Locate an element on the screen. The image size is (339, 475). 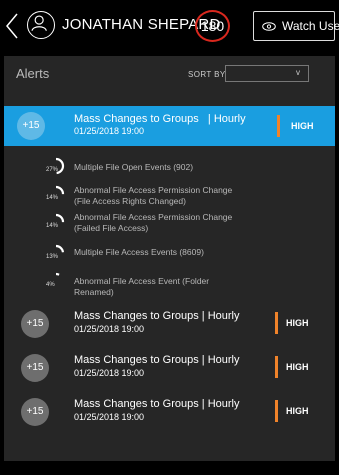
sub-event-percent: 13% is located at coordinates (52, 257).